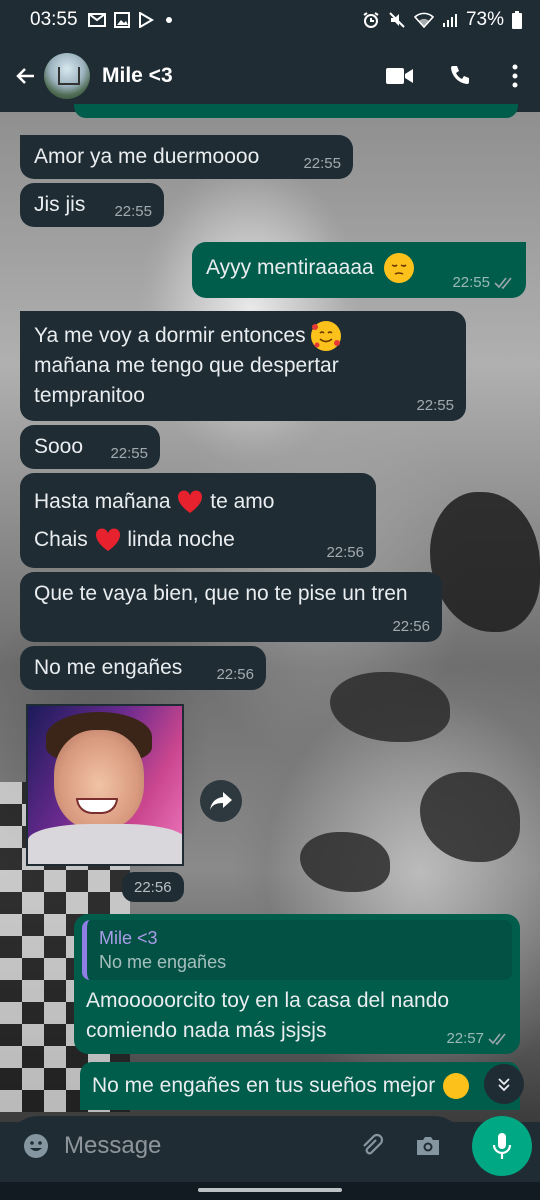 The height and width of the screenshot is (1200, 540). I want to click on battery-percent: 73%, so click(484, 19).